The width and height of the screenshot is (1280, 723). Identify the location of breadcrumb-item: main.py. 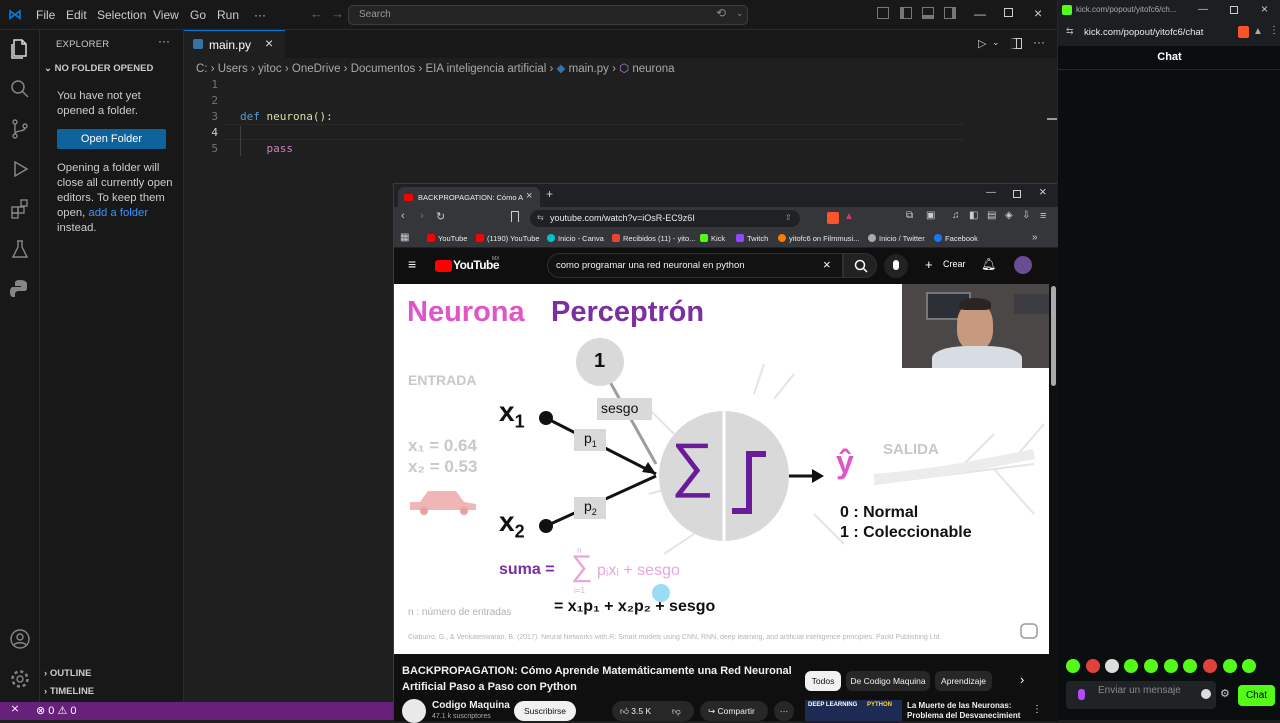
(589, 69).